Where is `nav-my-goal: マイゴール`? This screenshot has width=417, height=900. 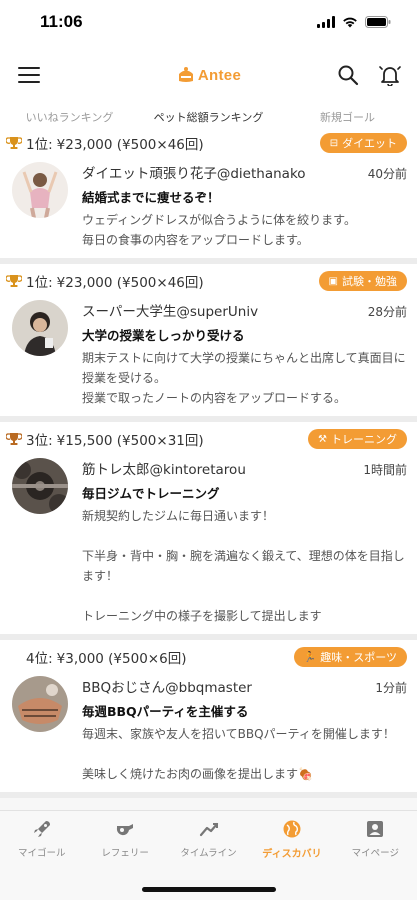 nav-my-goal: マイゴール is located at coordinates (41, 859).